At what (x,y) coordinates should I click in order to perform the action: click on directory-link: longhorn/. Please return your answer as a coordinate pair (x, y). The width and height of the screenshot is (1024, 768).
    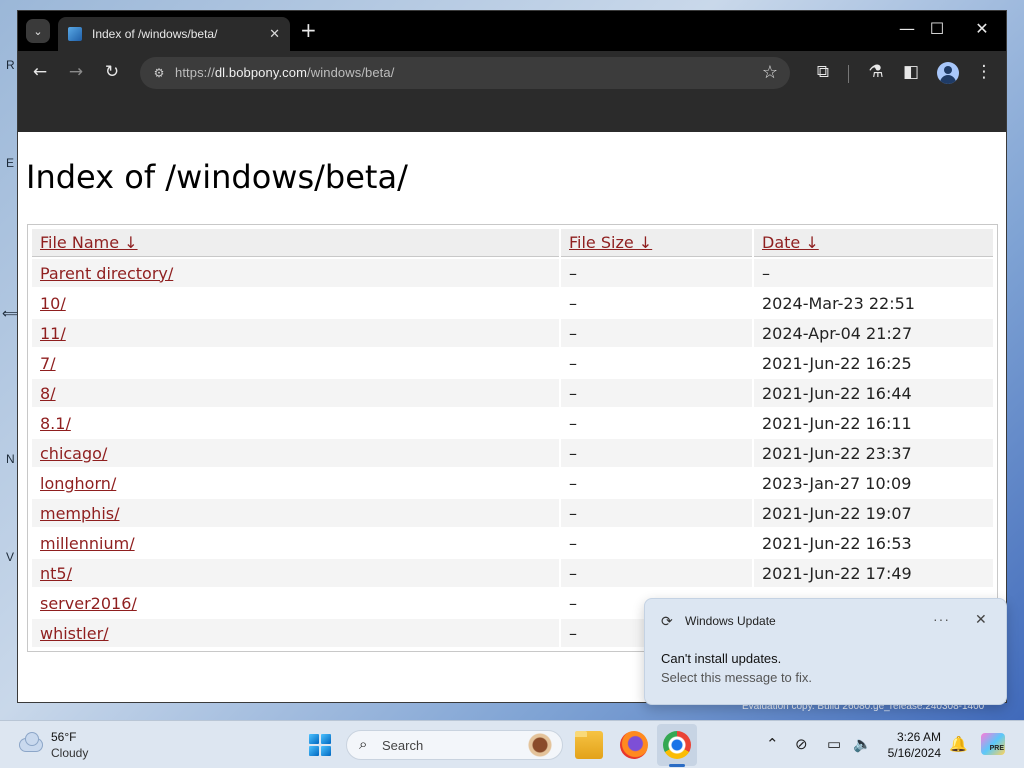
    Looking at the image, I should click on (78, 483).